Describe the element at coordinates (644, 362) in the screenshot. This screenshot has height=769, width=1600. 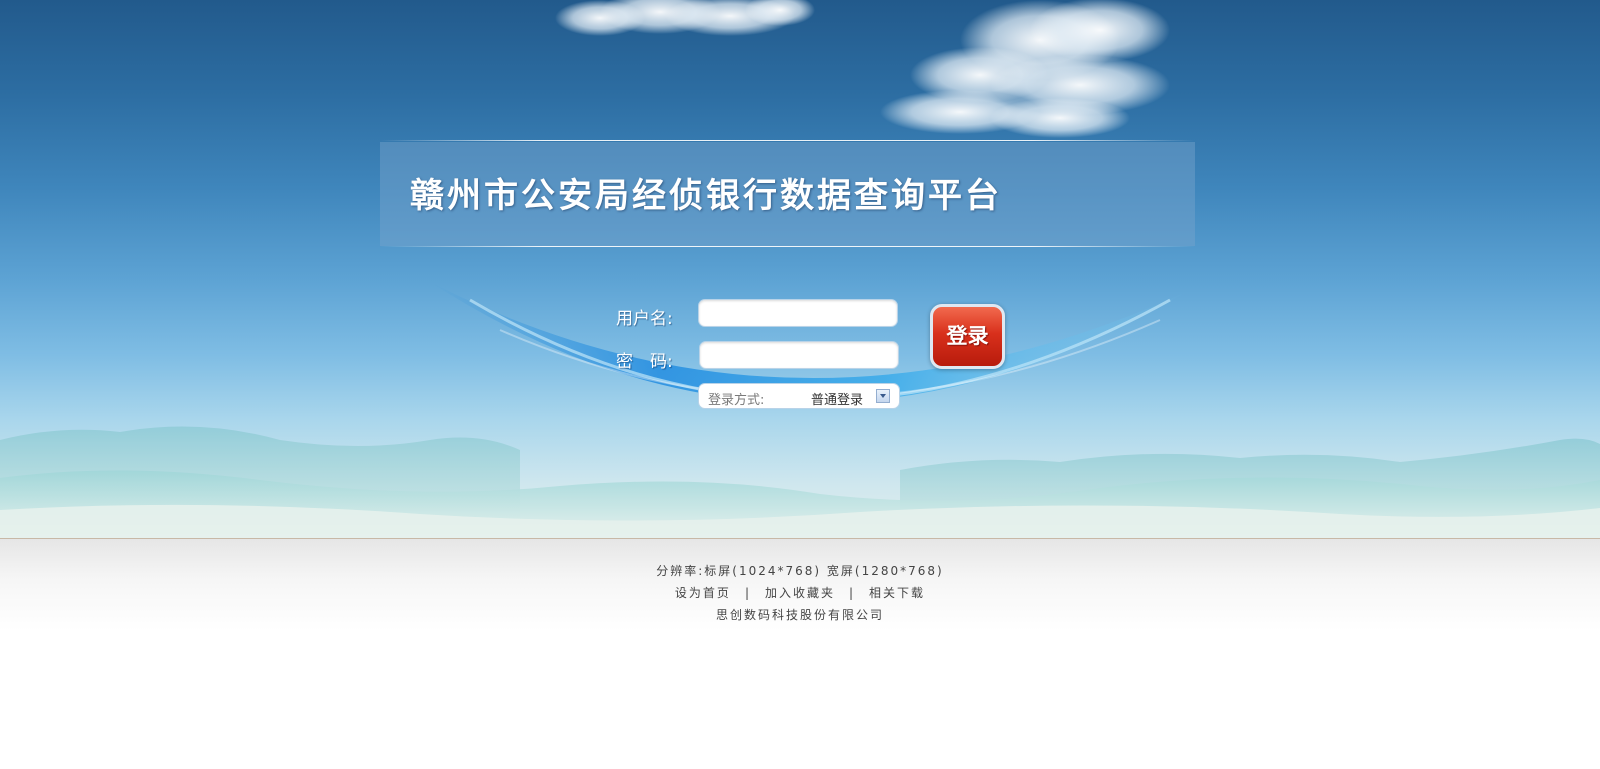
I see `password-label: 密 码:` at that location.